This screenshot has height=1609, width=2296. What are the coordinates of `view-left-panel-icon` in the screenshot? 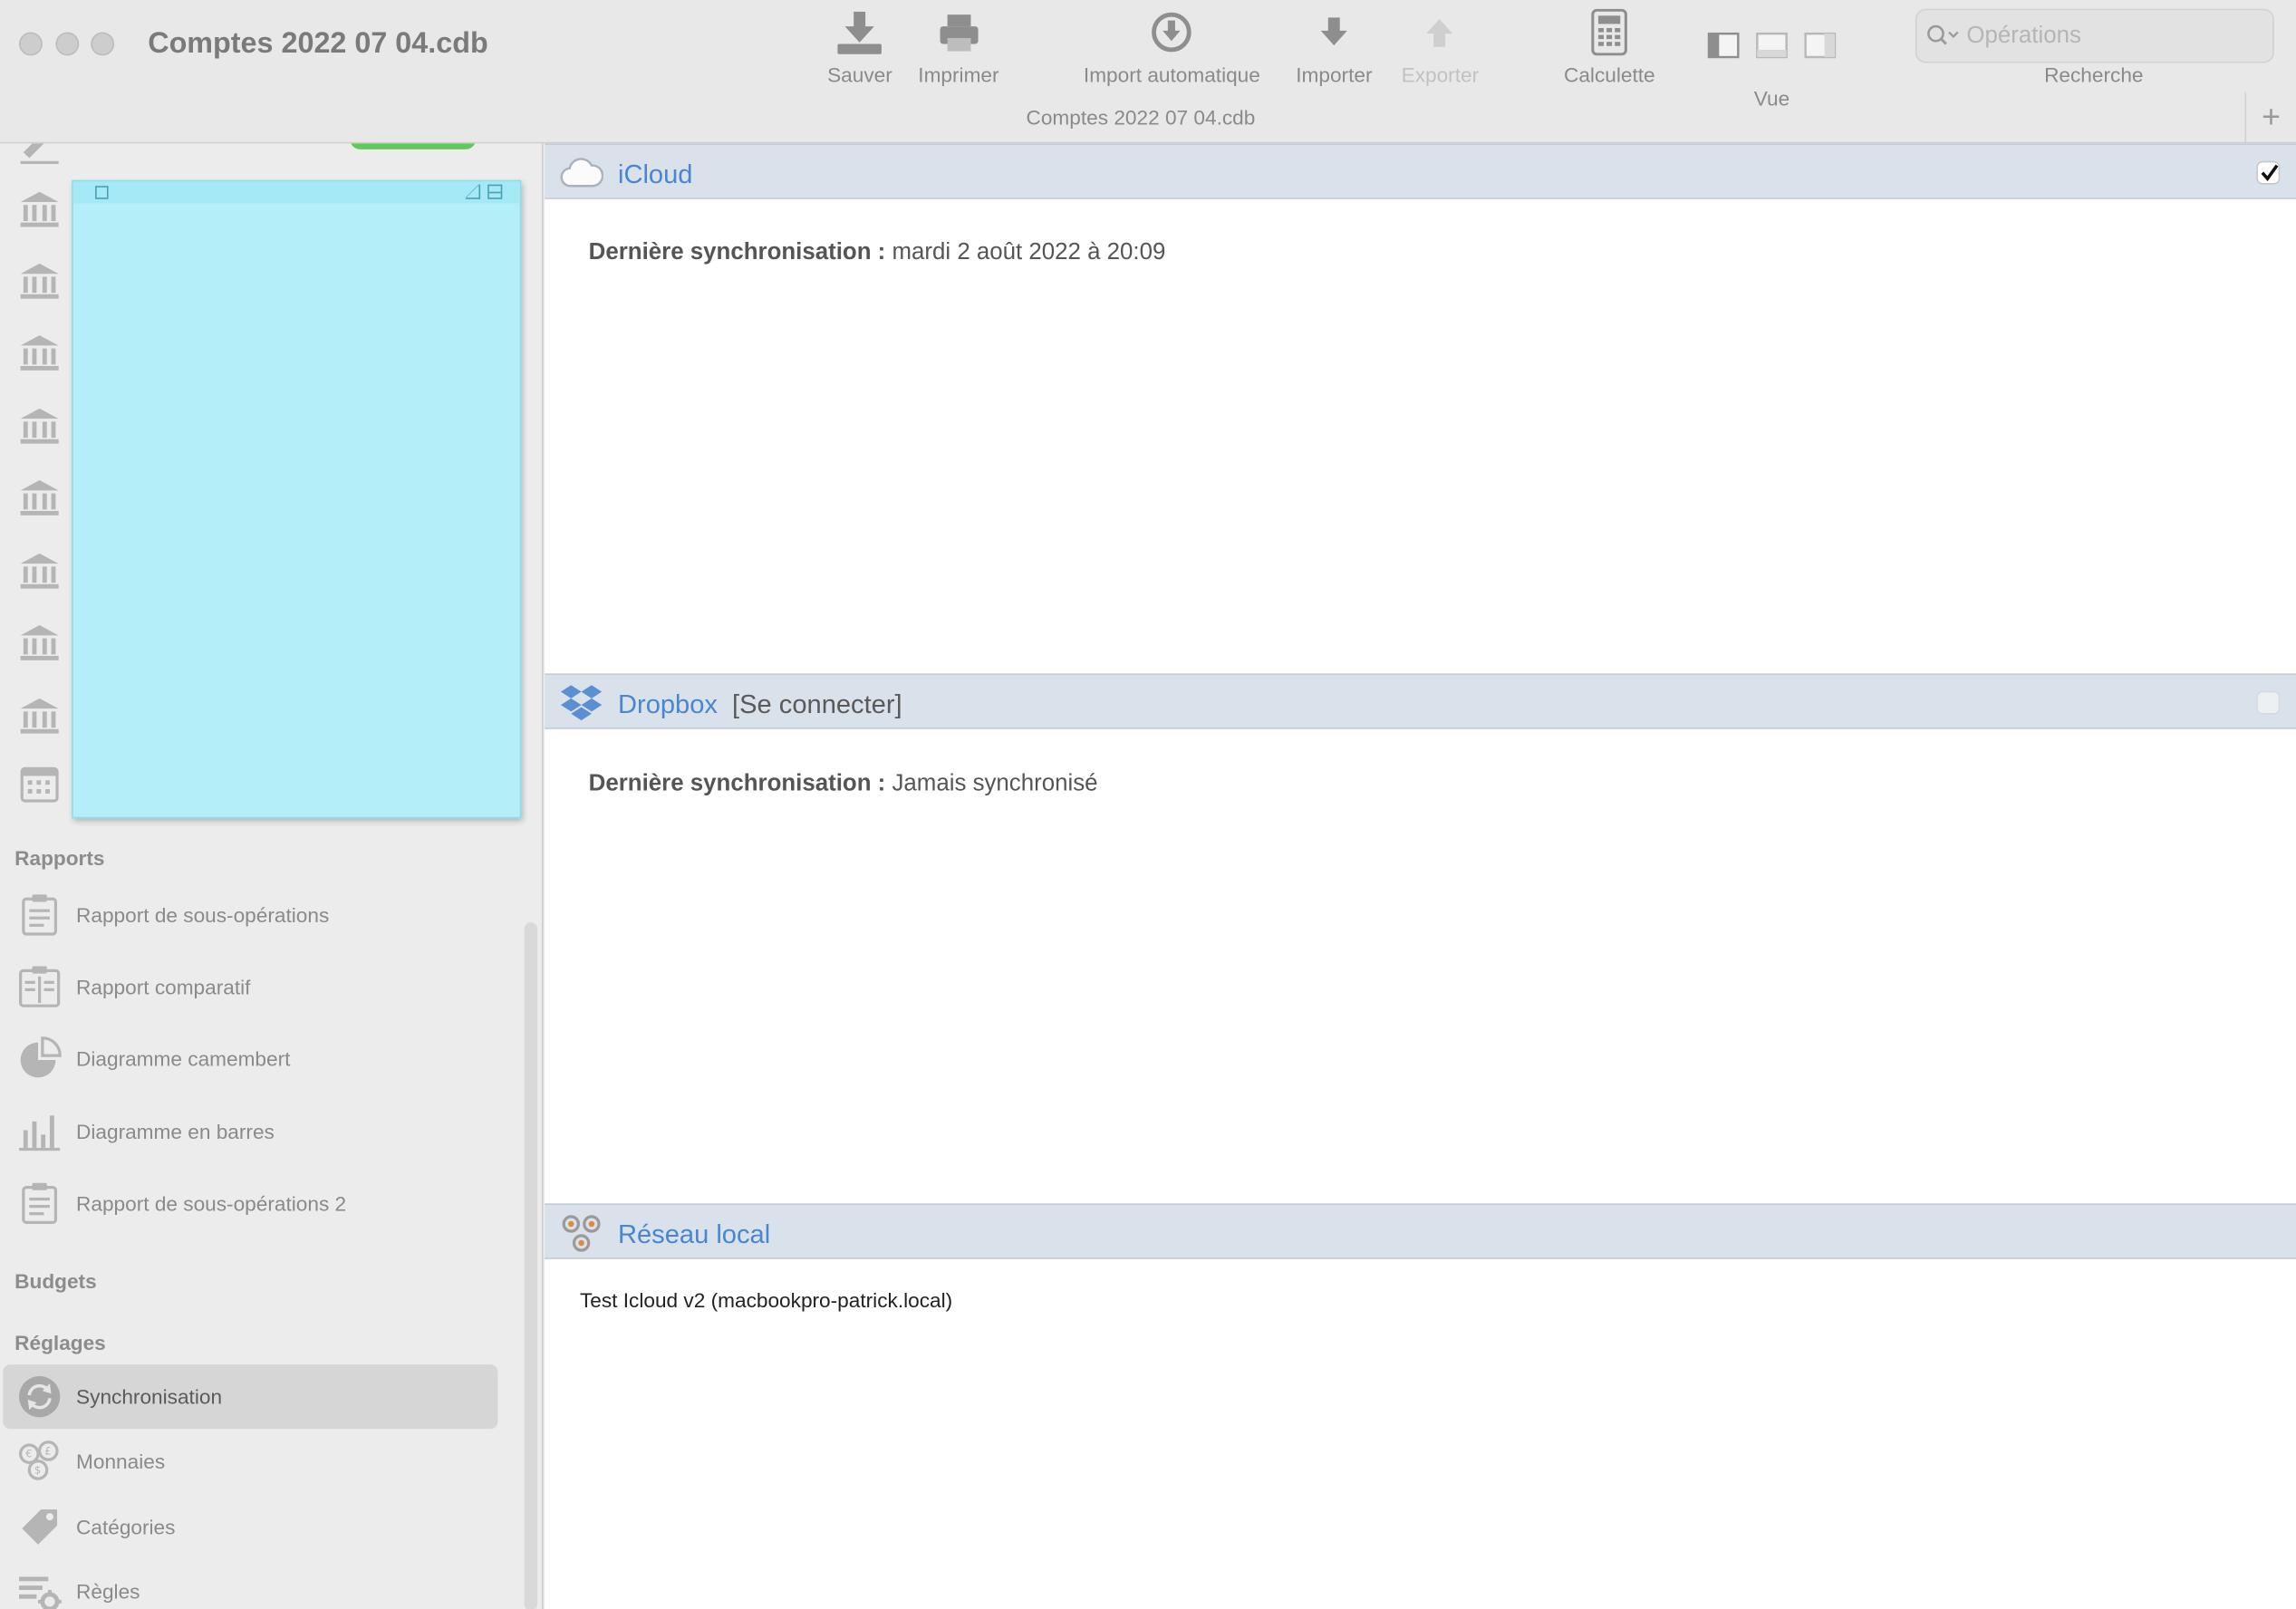 It's located at (1724, 45).